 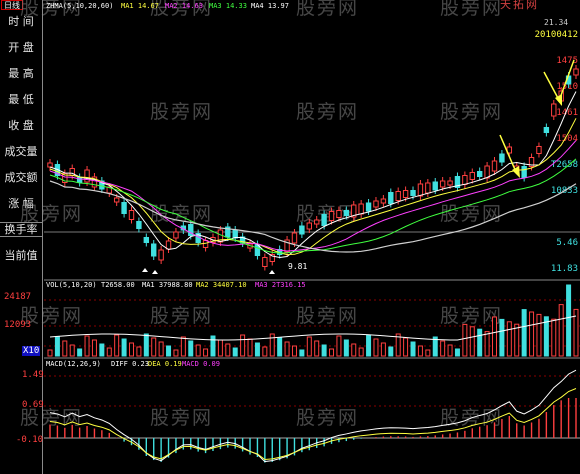 I want to click on ma3-value: MA3 14.33, so click(x=228, y=6).